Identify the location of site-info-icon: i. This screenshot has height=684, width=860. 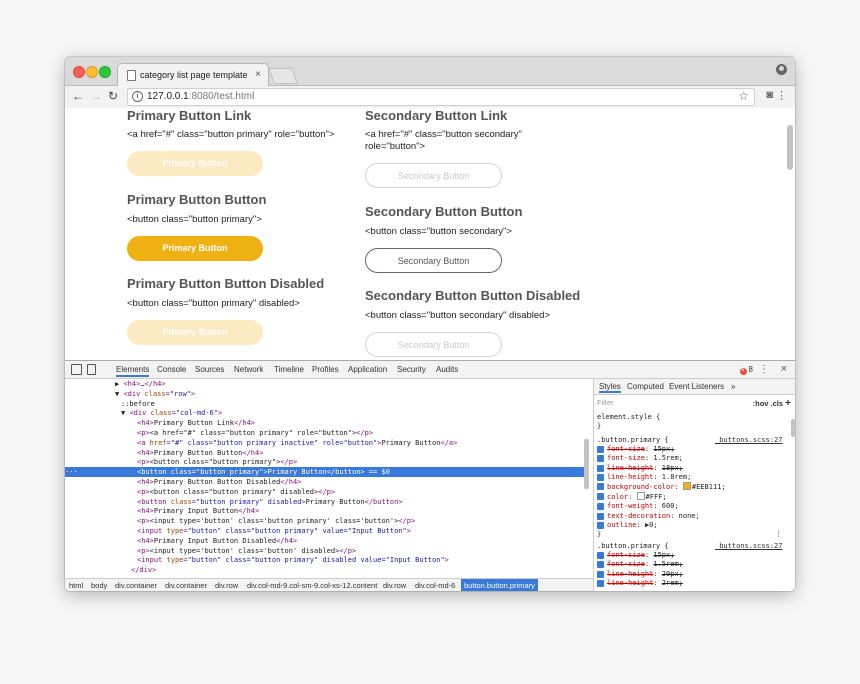
(137, 96).